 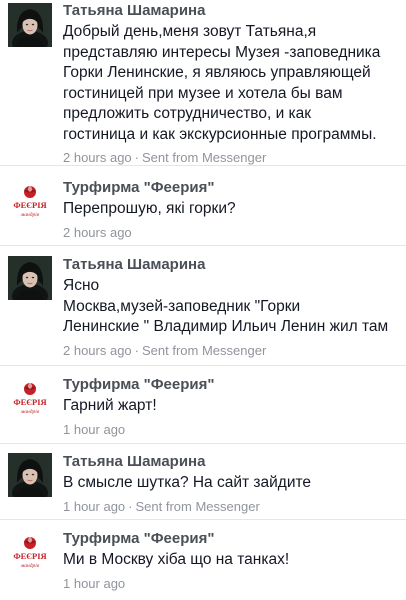 What do you see at coordinates (222, 52) in the screenshot?
I see `message-line: представляю интересы Музея -заповедника` at bounding box center [222, 52].